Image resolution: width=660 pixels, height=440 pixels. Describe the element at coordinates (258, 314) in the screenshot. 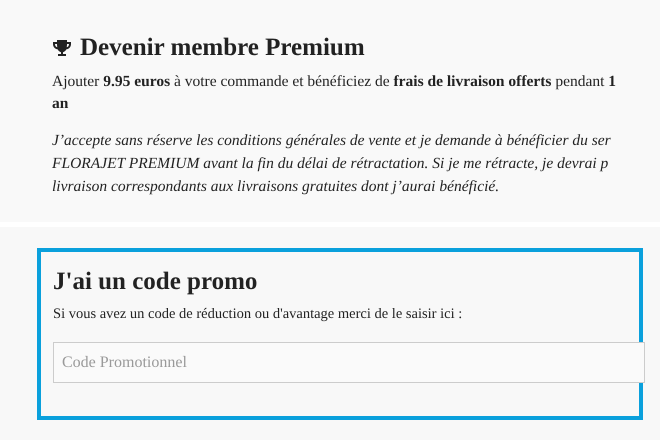

I see `promo-text: Si vous avez un code de réduction ou d'avantage merci de le saisir ici :` at that location.